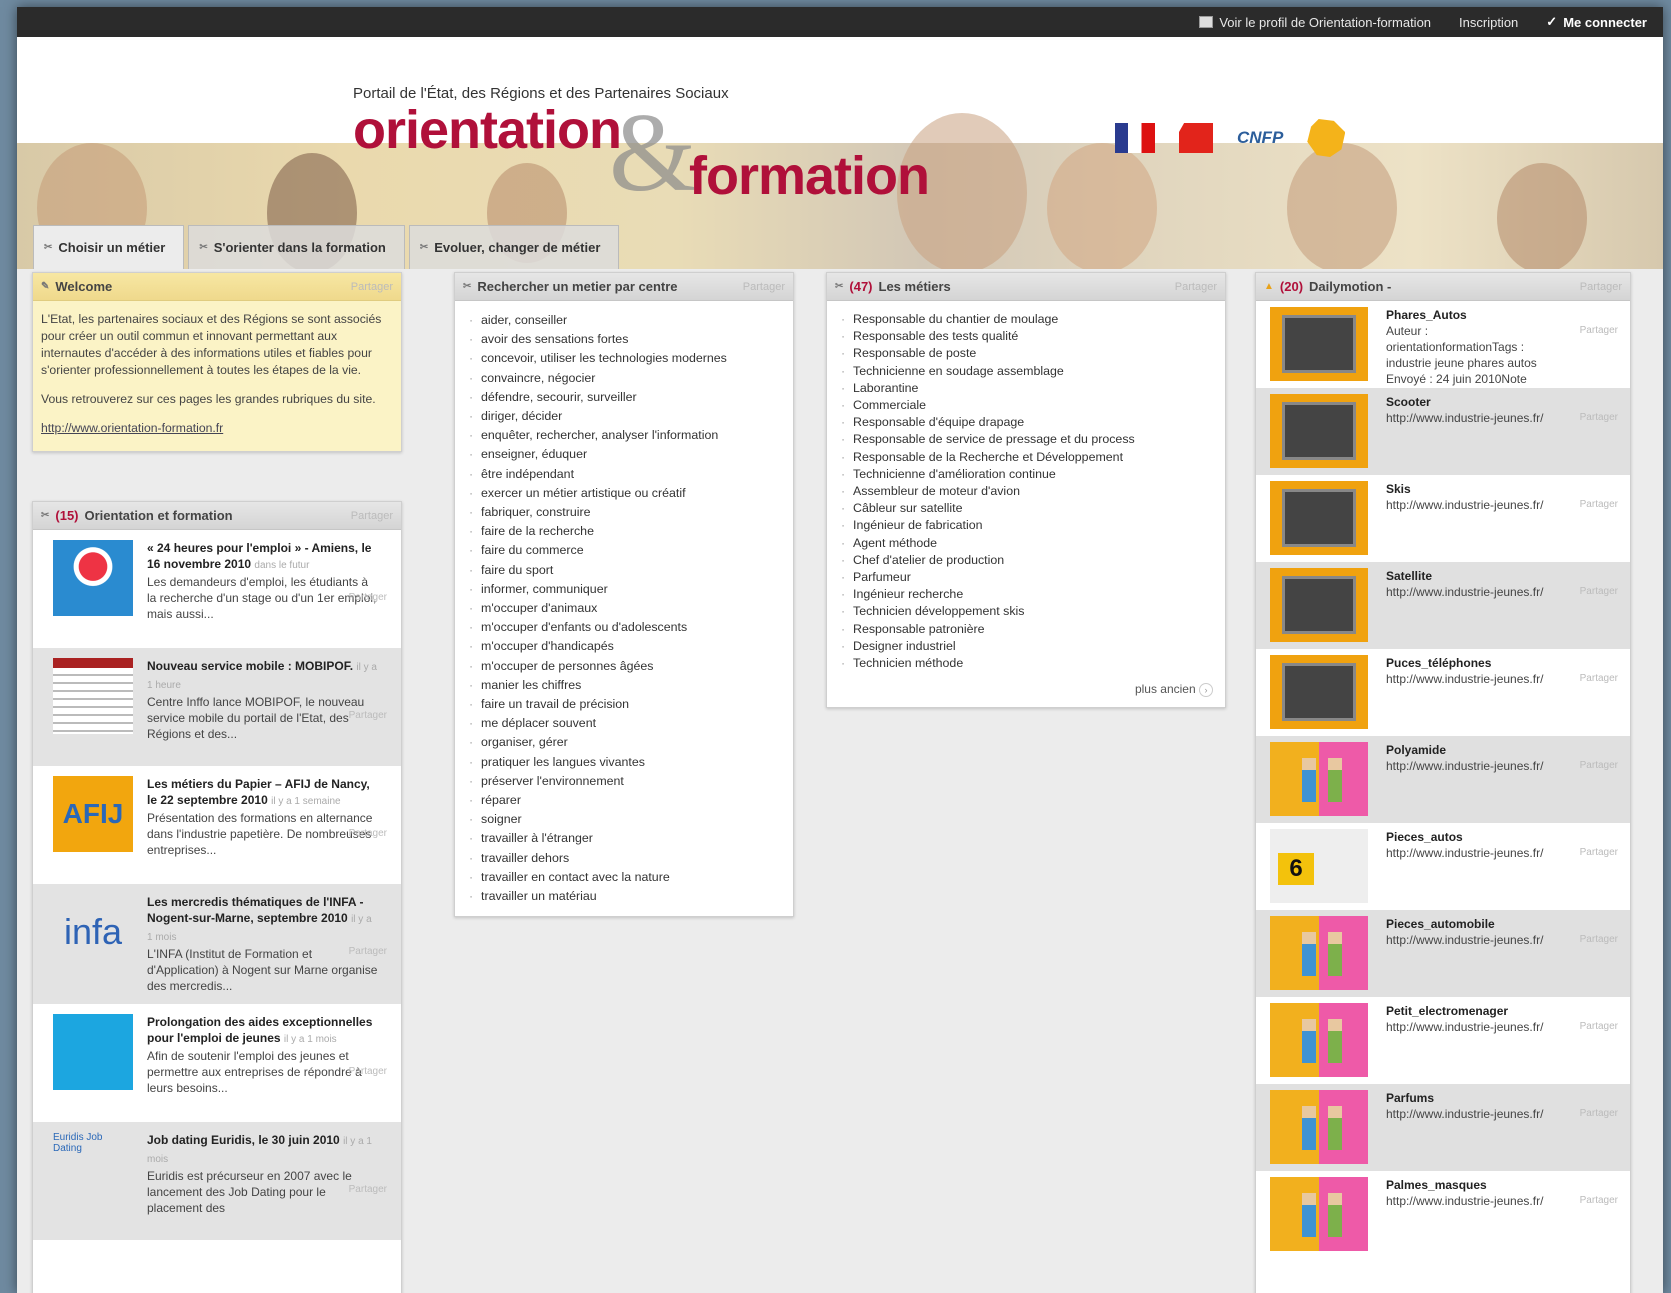 The height and width of the screenshot is (1293, 1671). I want to click on job-link: Technicien développement skis, so click(1026, 611).